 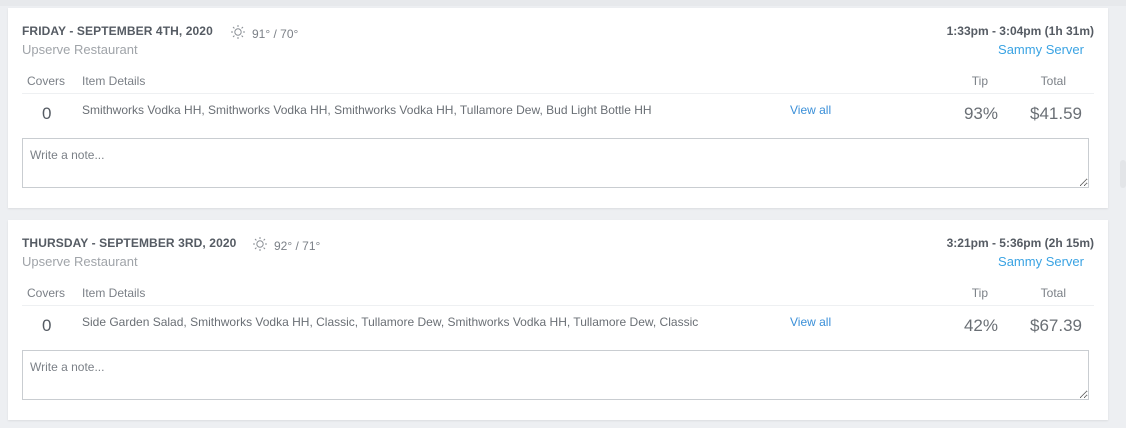 I want to click on order-time: 1:33pm - 3:04pm (1h 31m), so click(x=1020, y=31).